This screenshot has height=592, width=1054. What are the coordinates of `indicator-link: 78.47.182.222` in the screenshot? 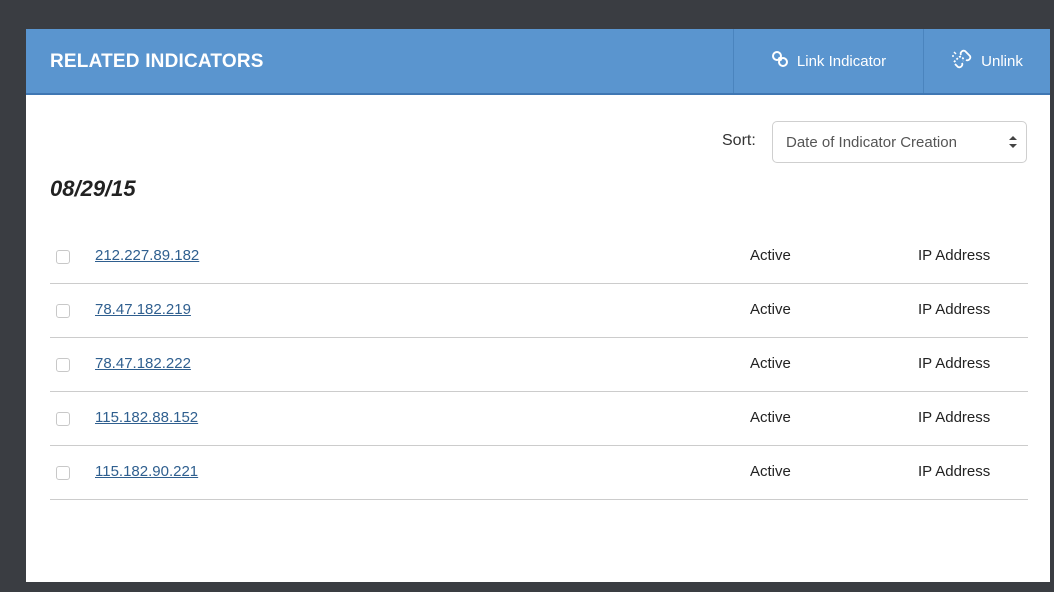 It's located at (143, 363).